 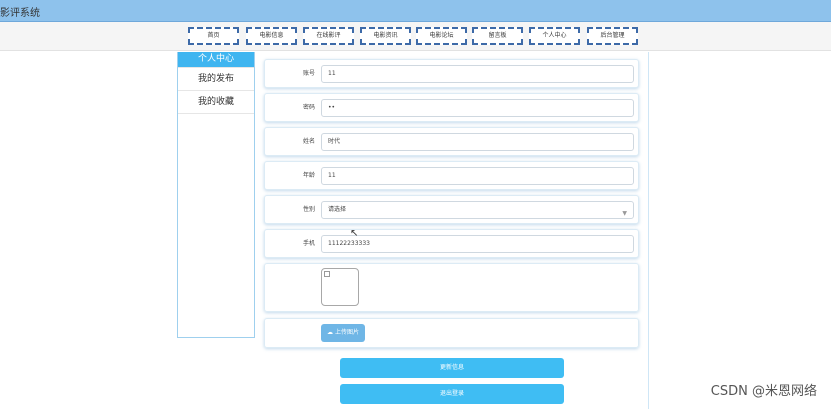 I want to click on age-label: 年龄, so click(x=308, y=175).